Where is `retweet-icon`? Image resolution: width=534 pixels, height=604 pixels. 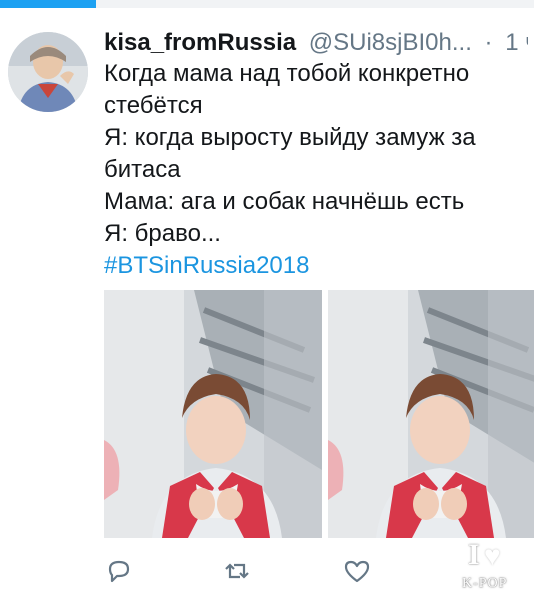 retweet-icon is located at coordinates (237, 571).